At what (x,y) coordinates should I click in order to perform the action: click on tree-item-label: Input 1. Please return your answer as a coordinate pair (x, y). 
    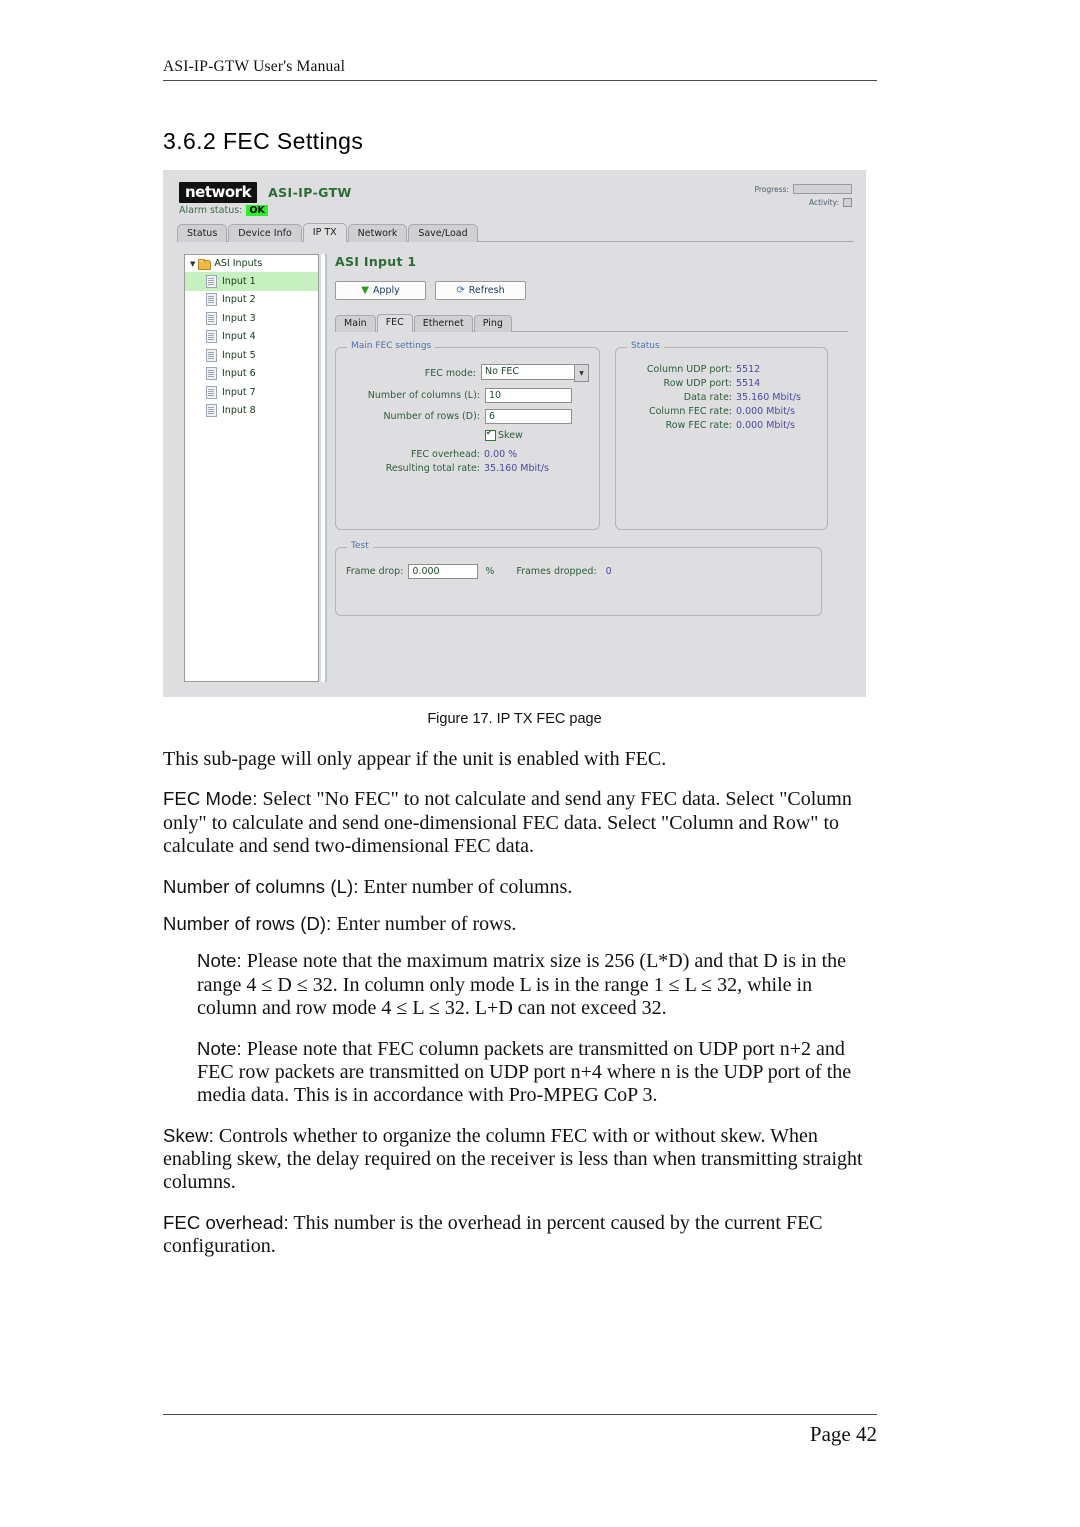
    Looking at the image, I should click on (239, 281).